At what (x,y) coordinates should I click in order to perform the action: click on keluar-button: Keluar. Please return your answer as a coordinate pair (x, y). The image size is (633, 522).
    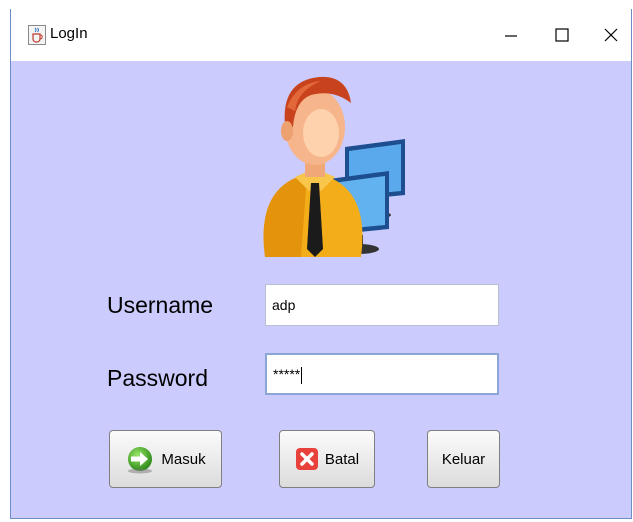
    Looking at the image, I should click on (463, 459).